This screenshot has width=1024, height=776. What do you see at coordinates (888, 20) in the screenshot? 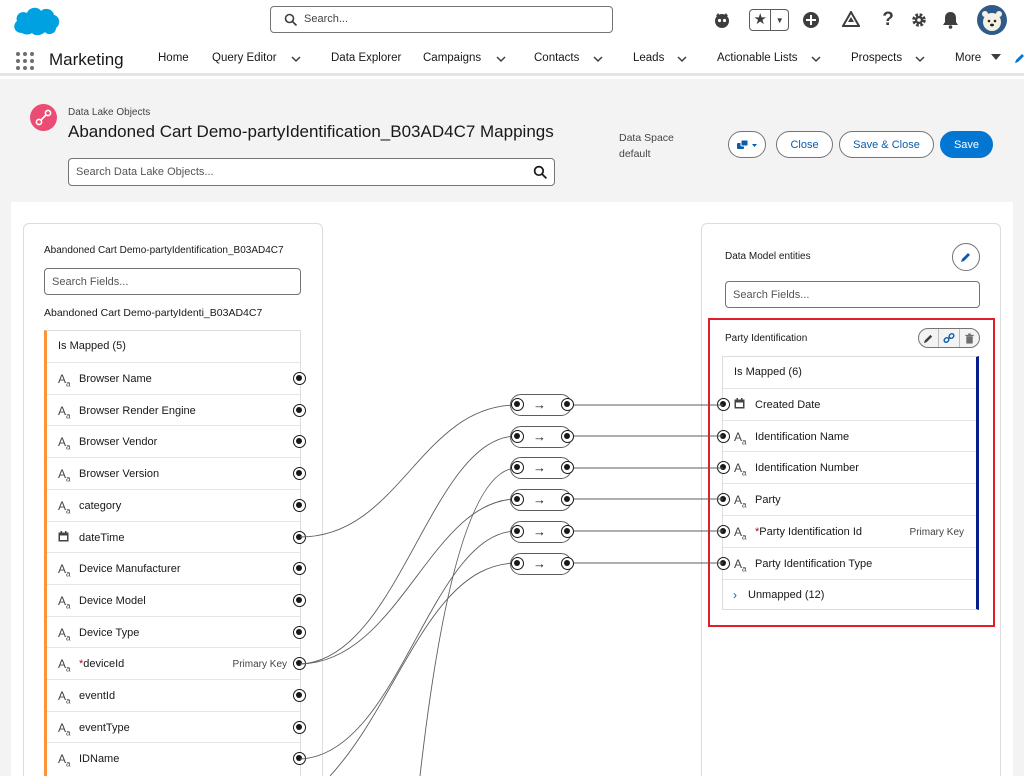
I see `help-icon: ?` at bounding box center [888, 20].